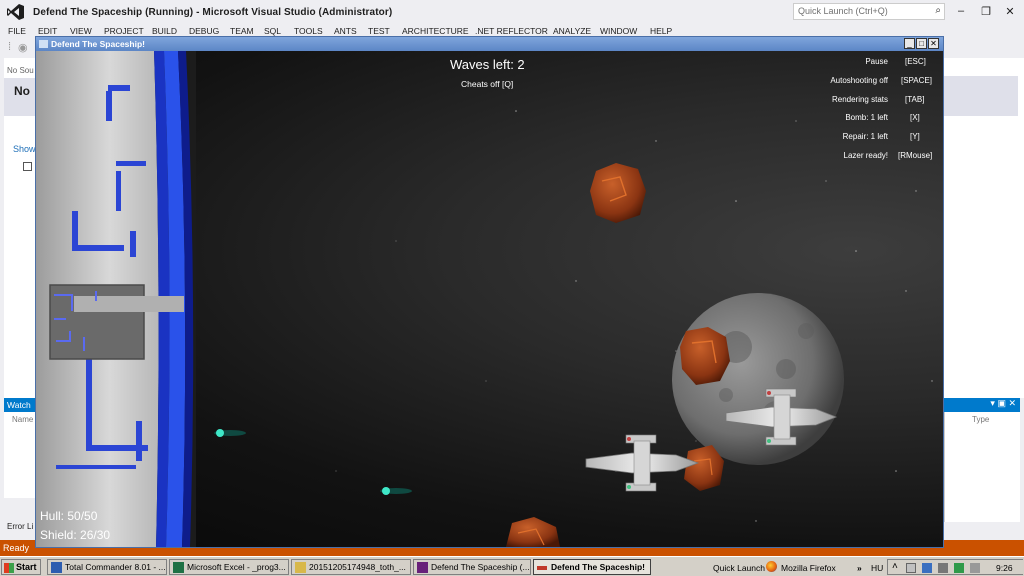 The image size is (1024, 576). I want to click on taskbar-button-game: Defend The Spaceship!, so click(592, 567).